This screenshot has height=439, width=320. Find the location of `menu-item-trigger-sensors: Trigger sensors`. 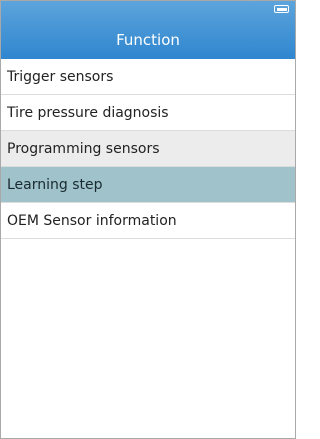

menu-item-trigger-sensors: Trigger sensors is located at coordinates (148, 77).